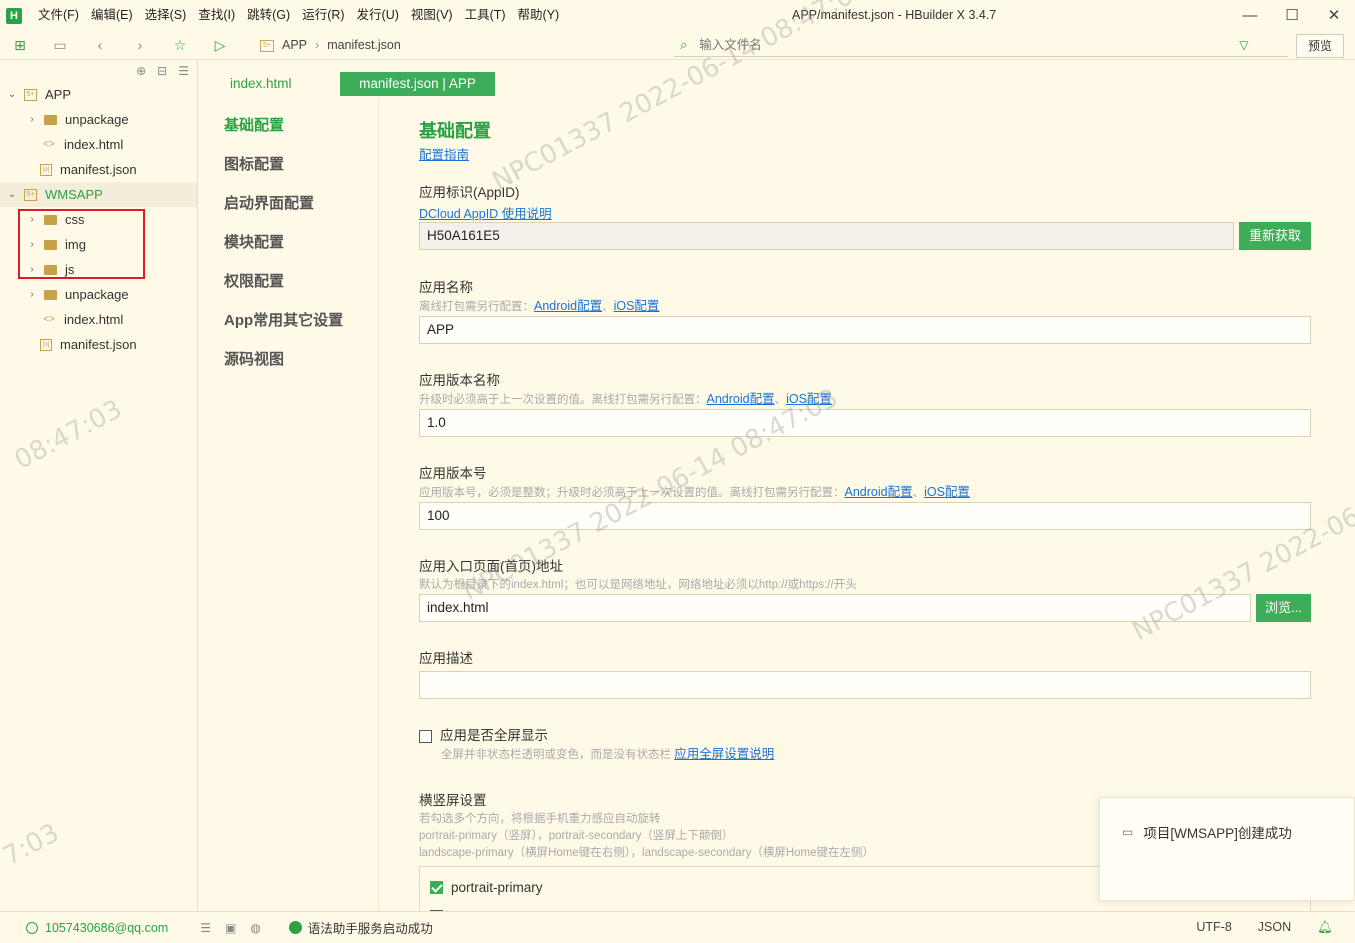 The height and width of the screenshot is (943, 1355). What do you see at coordinates (141, 71) in the screenshot?
I see `locate-icon: ⊕` at bounding box center [141, 71].